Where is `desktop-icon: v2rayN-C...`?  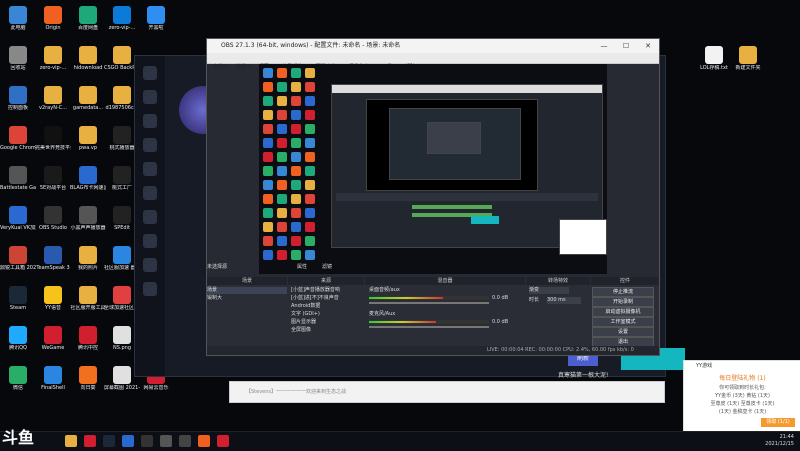
desktop-icon: v2rayN-C... is located at coordinates (53, 97).